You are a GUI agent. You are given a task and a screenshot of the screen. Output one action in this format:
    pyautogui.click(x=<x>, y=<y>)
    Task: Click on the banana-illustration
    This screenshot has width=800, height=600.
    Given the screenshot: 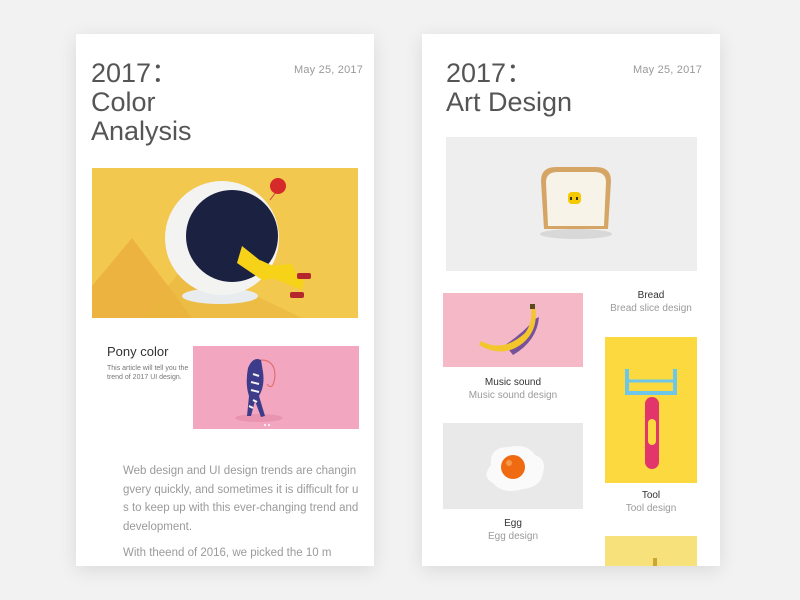 What is the action you would take?
    pyautogui.click(x=513, y=330)
    